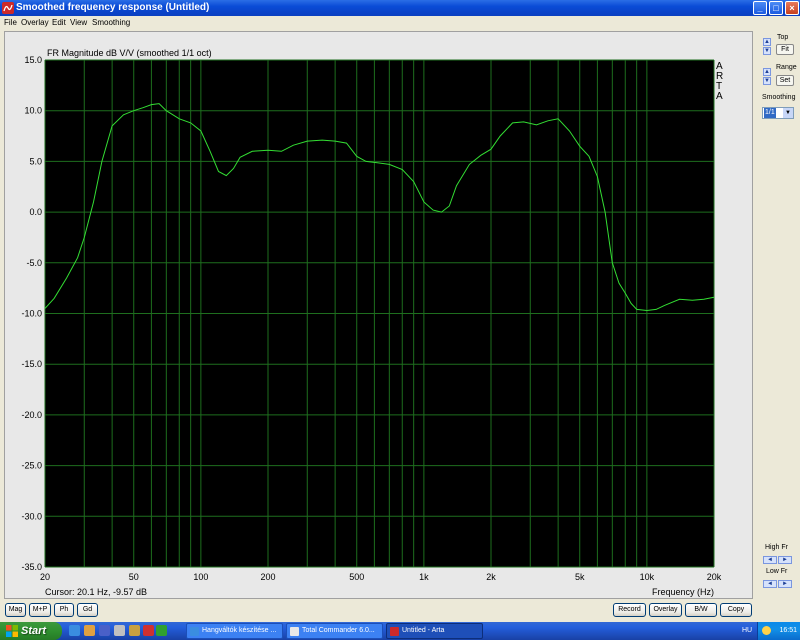 This screenshot has width=800, height=640. Describe the element at coordinates (783, 37) in the screenshot. I see `top-label: Top` at that location.